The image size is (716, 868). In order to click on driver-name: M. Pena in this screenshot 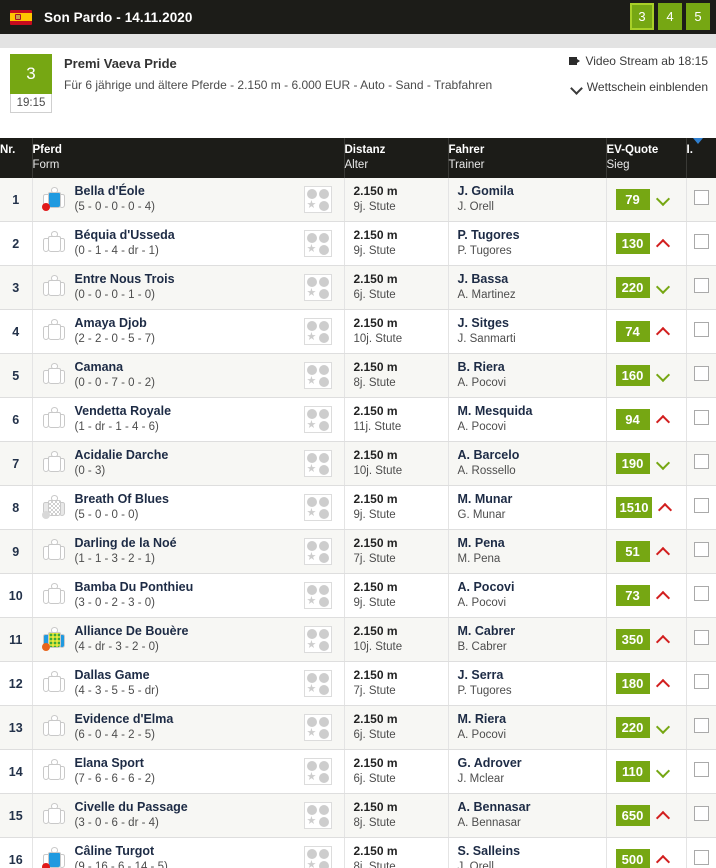, I will do `click(532, 543)`.